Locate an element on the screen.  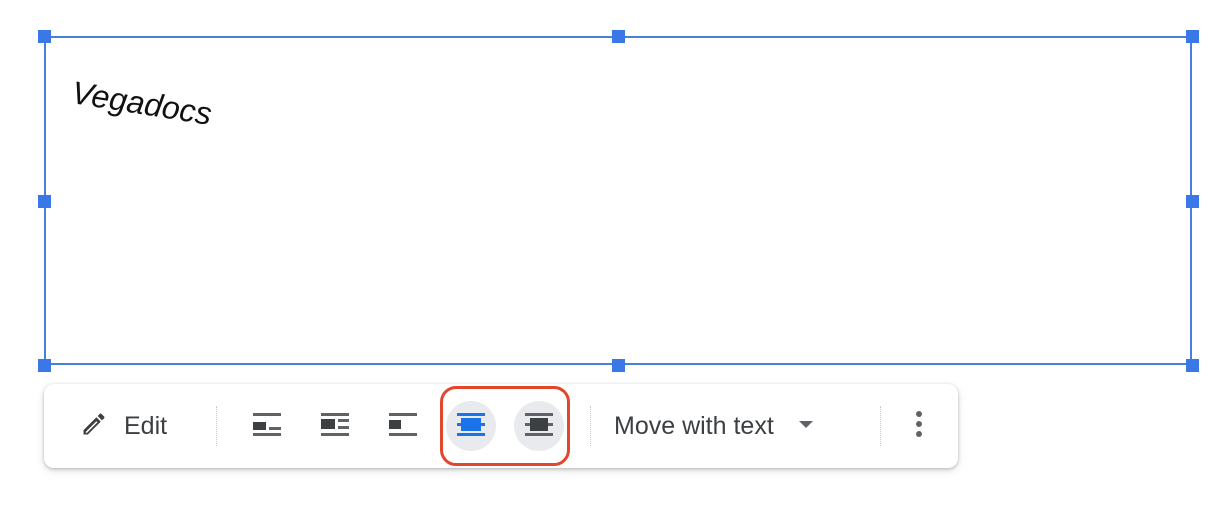
break-text-icon is located at coordinates (403, 426).